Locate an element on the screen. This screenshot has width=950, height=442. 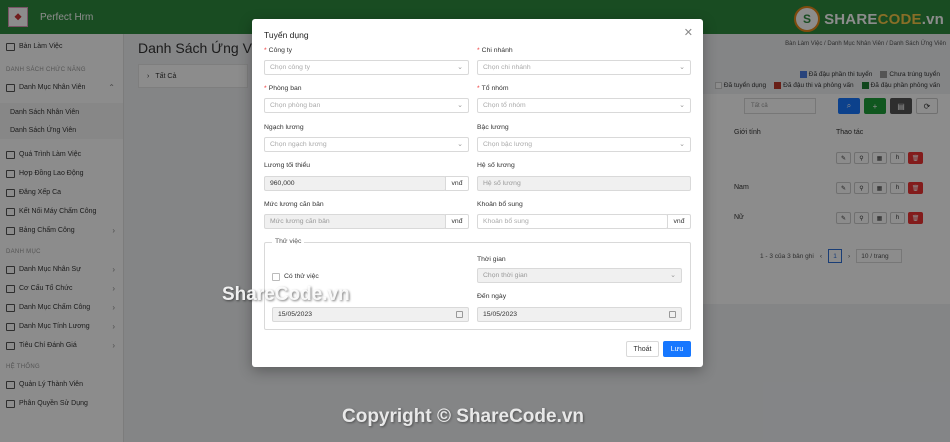
probation-checkbox-label: Có thử việc is located at coordinates (301, 276).